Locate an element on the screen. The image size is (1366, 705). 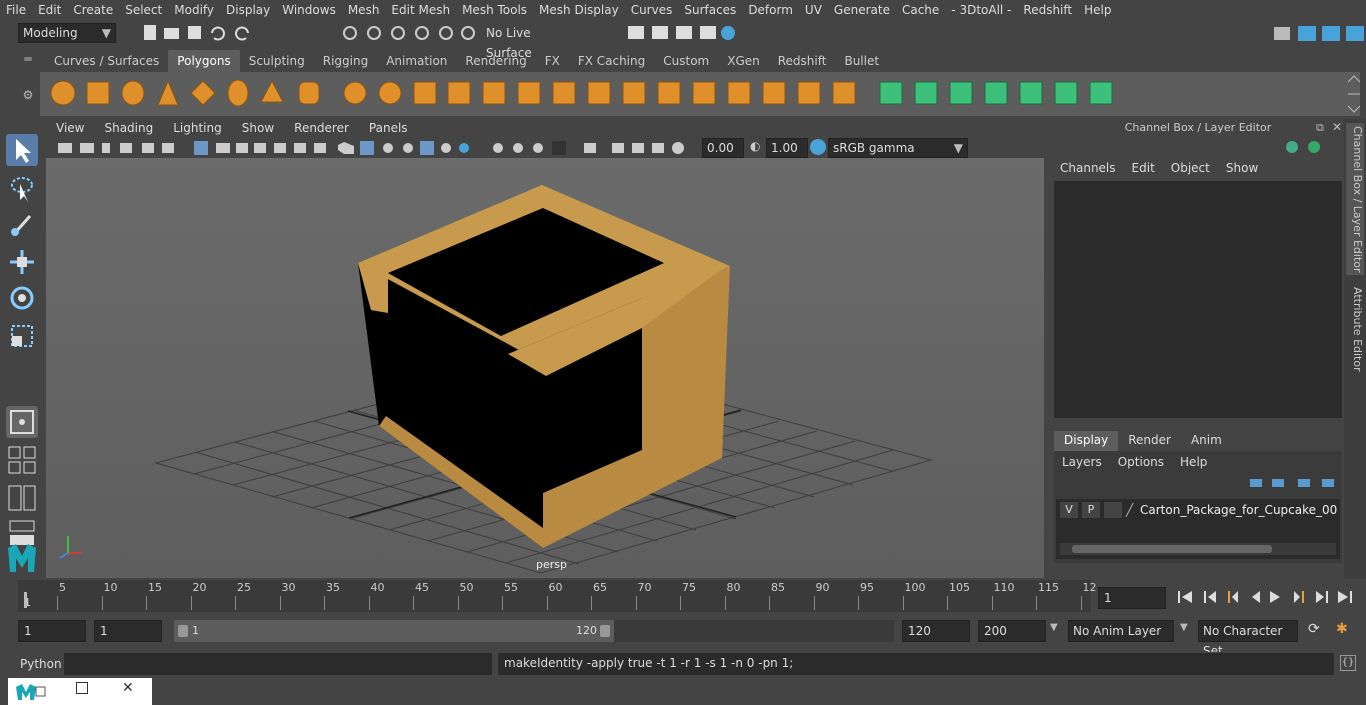
menu-mesh-tools: Mesh Tools is located at coordinates (494, 10).